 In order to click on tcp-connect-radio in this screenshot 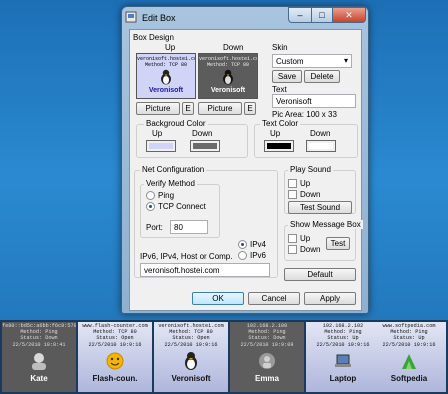, I will do `click(150, 206)`.